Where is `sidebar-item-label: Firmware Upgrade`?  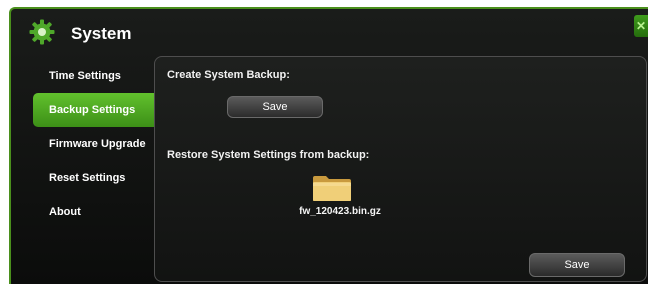
sidebar-item-label: Firmware Upgrade is located at coordinates (97, 144).